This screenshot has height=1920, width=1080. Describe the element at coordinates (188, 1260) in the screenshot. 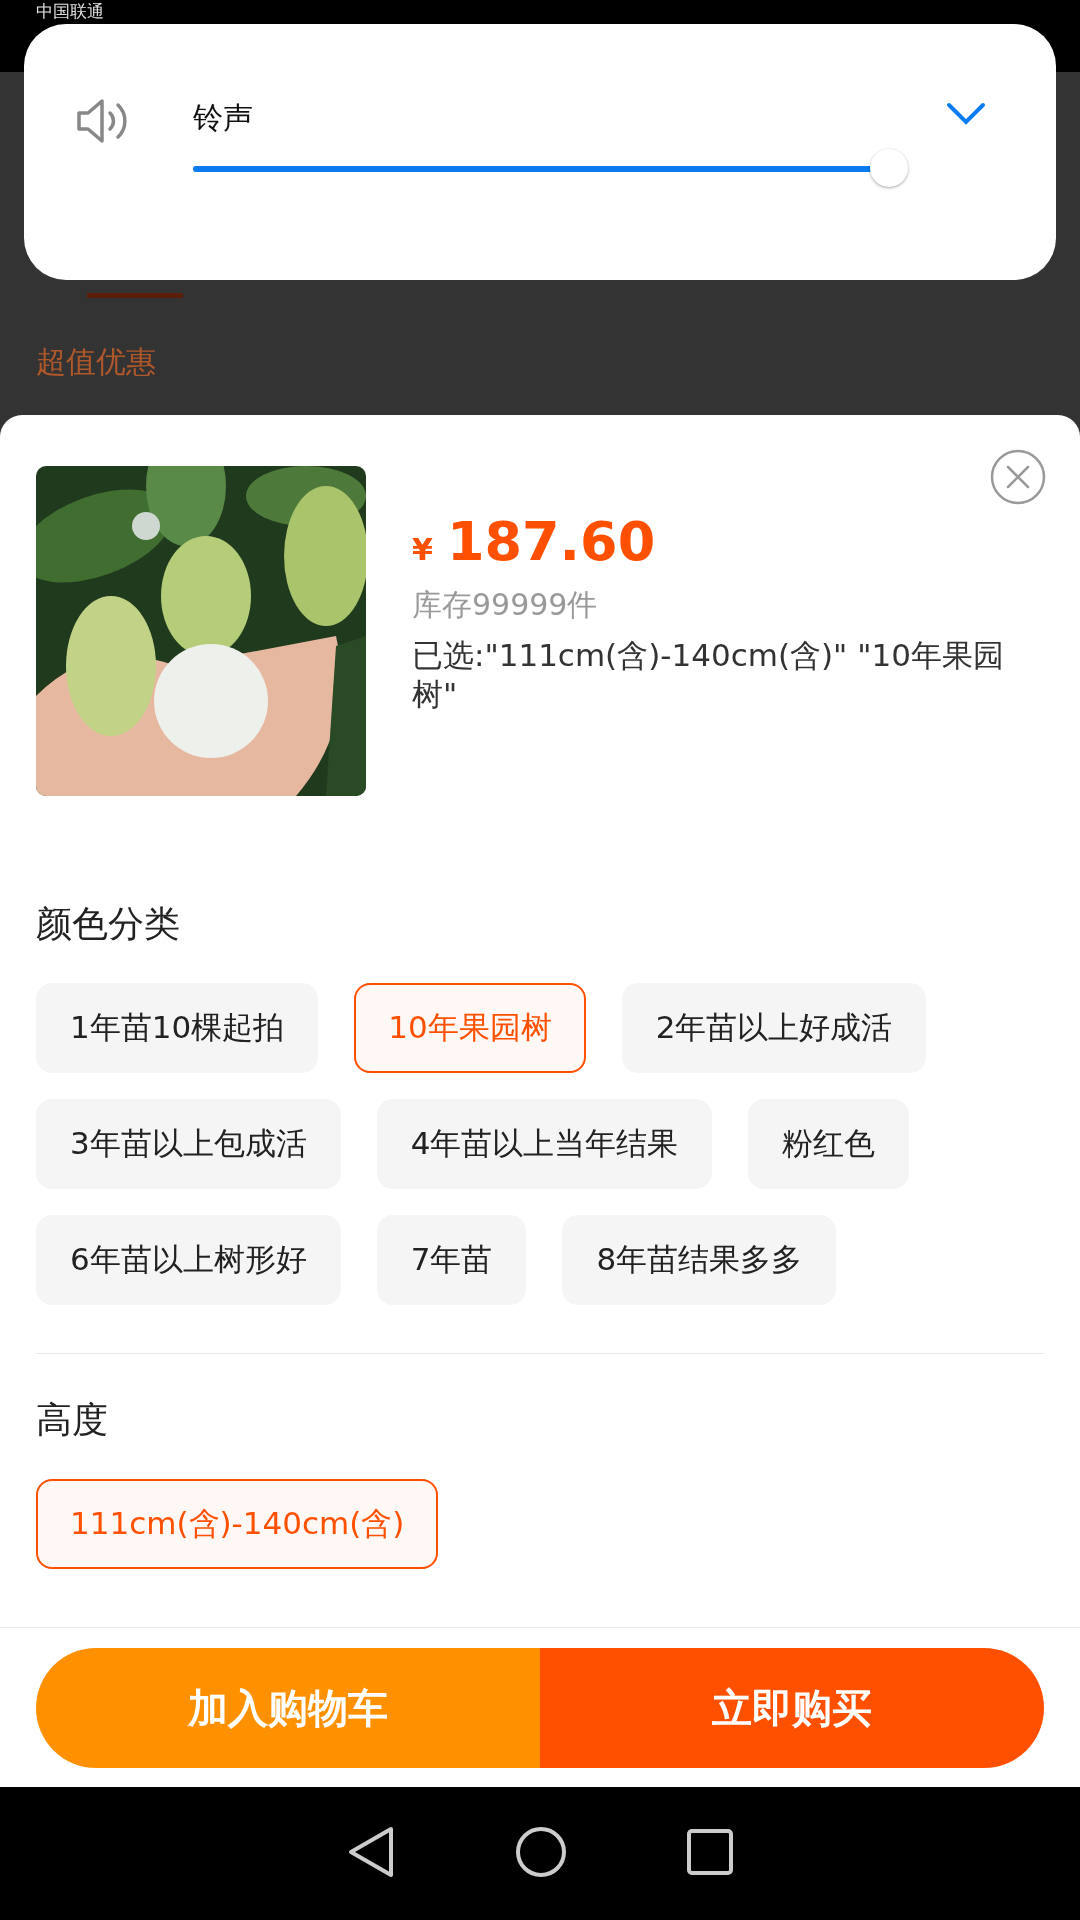

I see `option-chip: 6年苗以上树形好` at that location.